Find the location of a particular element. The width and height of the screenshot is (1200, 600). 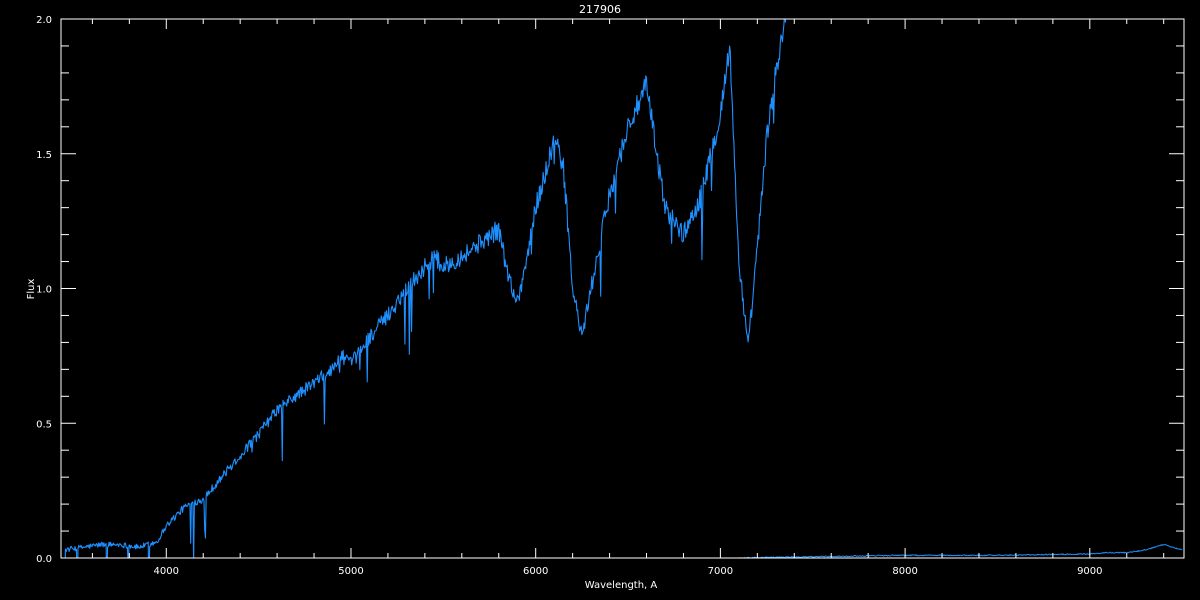

x-tick-label-6000: 6000 is located at coordinates (535, 571).